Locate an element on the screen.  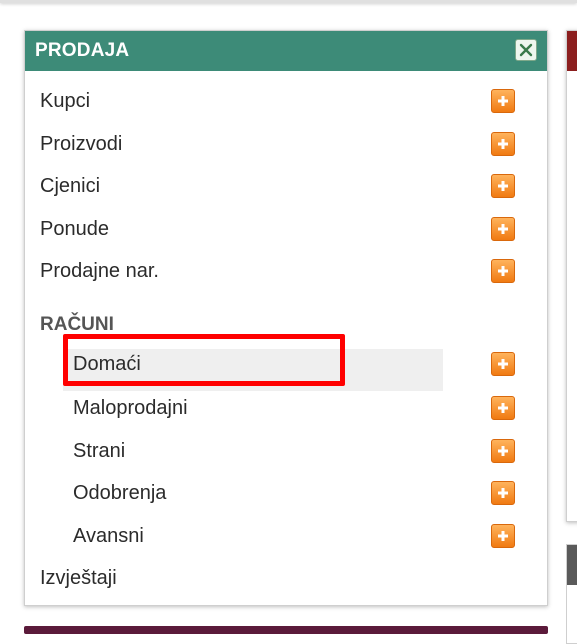
menu-item-label: Avansni is located at coordinates (108, 535).